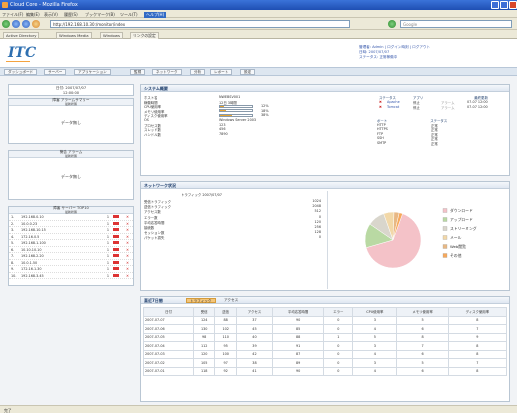 This screenshot has width=517, height=413. Describe the element at coordinates (26, 24) in the screenshot. I see `reload-icon` at that location.